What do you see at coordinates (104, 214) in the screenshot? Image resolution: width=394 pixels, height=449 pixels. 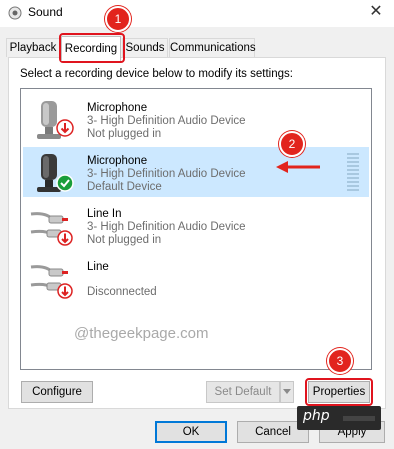 I see `device-name: Line In` at bounding box center [104, 214].